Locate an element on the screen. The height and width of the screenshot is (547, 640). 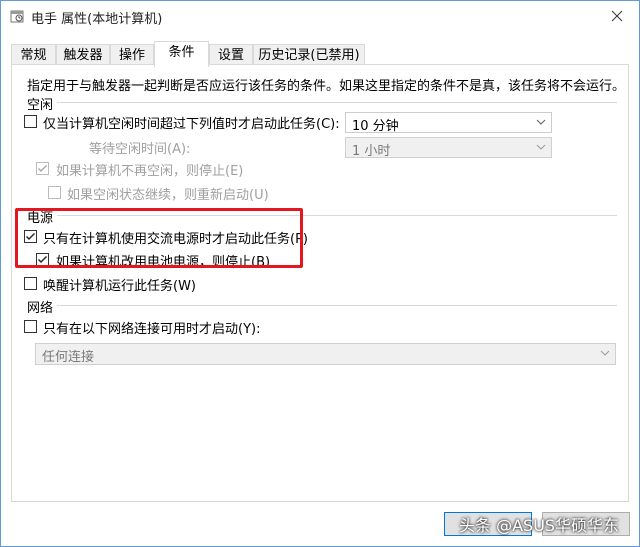
restart-if-idle-label: 如果空闲状态继续，则重新启动(U) is located at coordinates (168, 195).